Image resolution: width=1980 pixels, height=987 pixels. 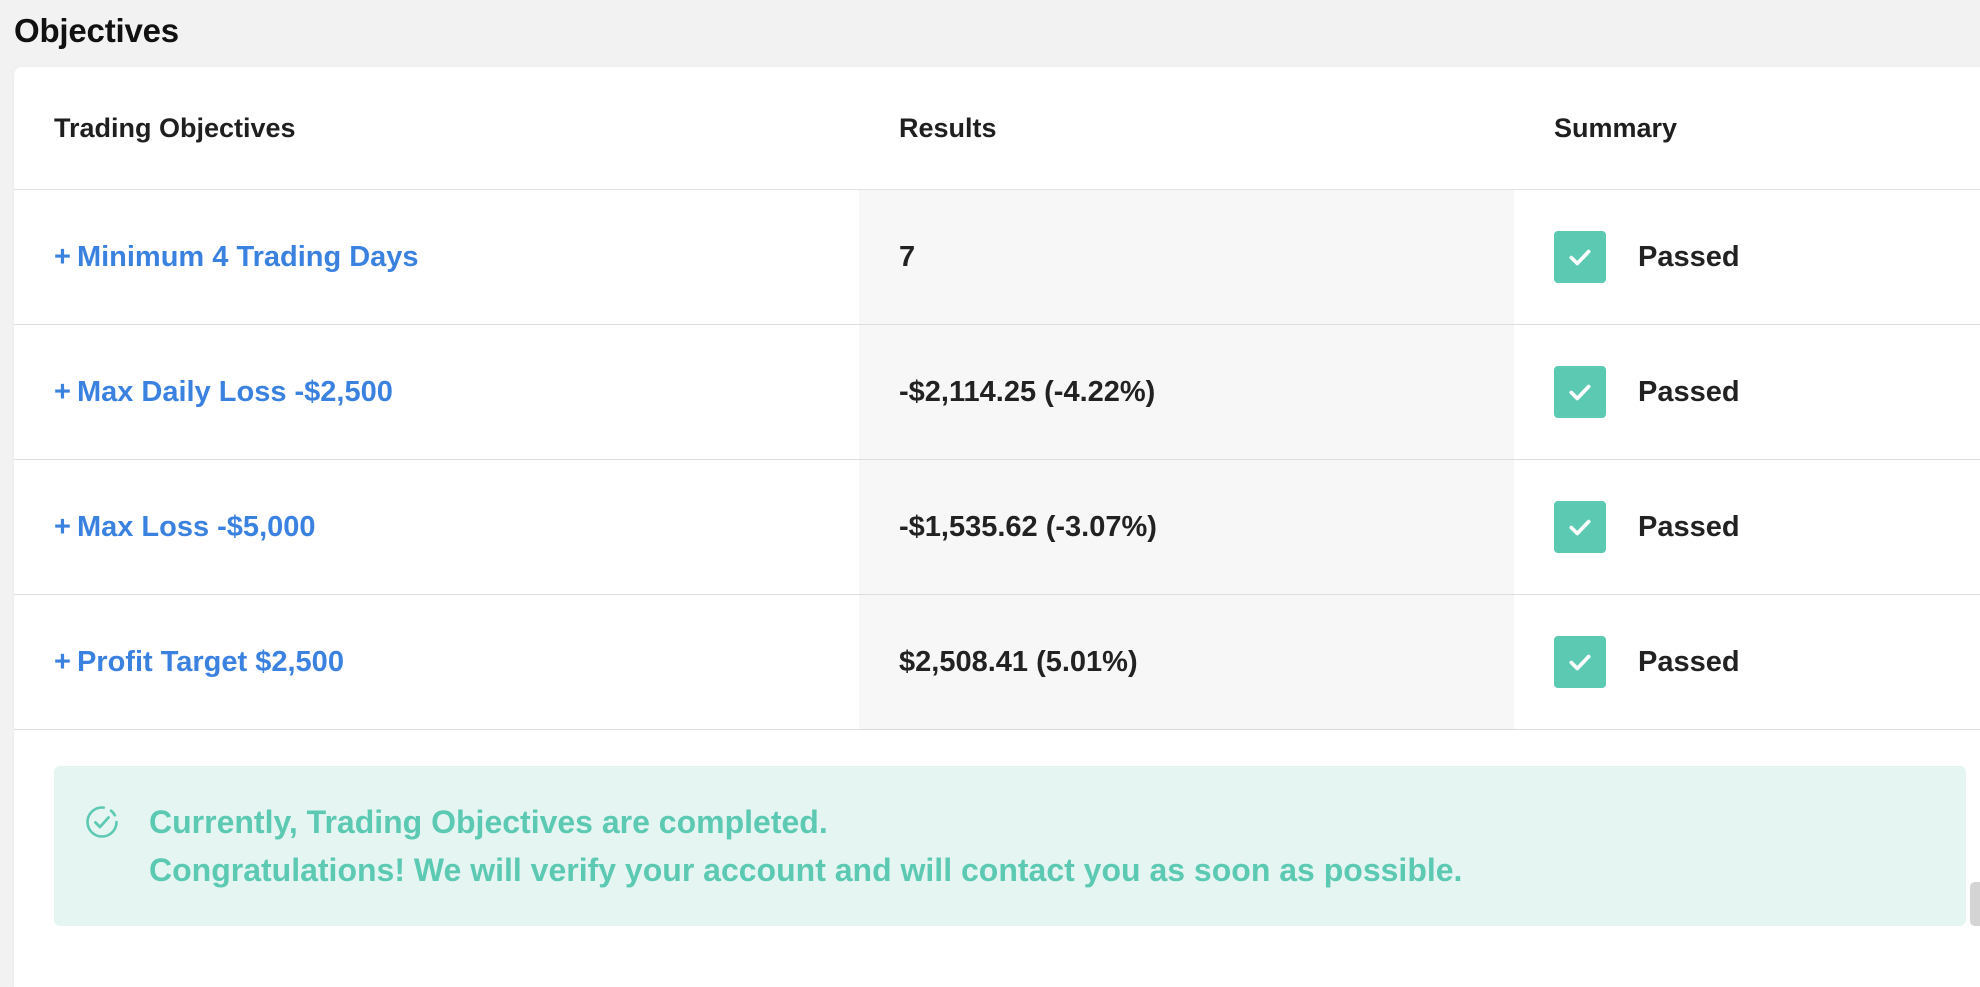 I want to click on objective-label: Max Daily Loss -$2,500, so click(x=234, y=391).